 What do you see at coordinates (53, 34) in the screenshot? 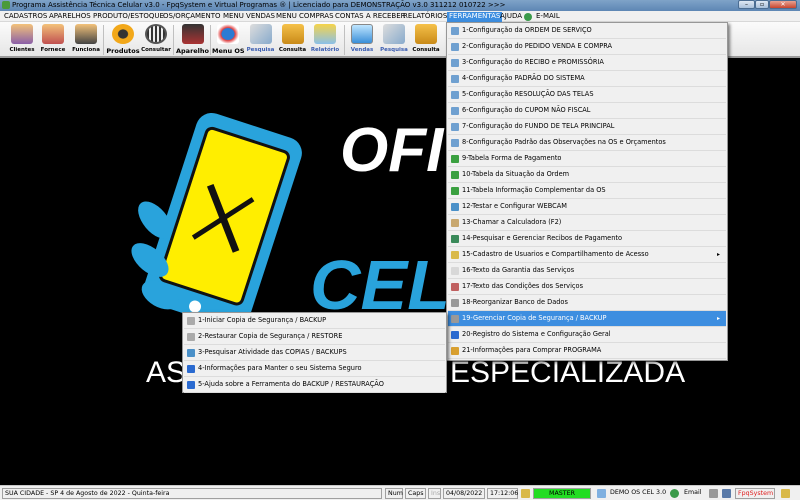
I see `supplier-icon` at bounding box center [53, 34].